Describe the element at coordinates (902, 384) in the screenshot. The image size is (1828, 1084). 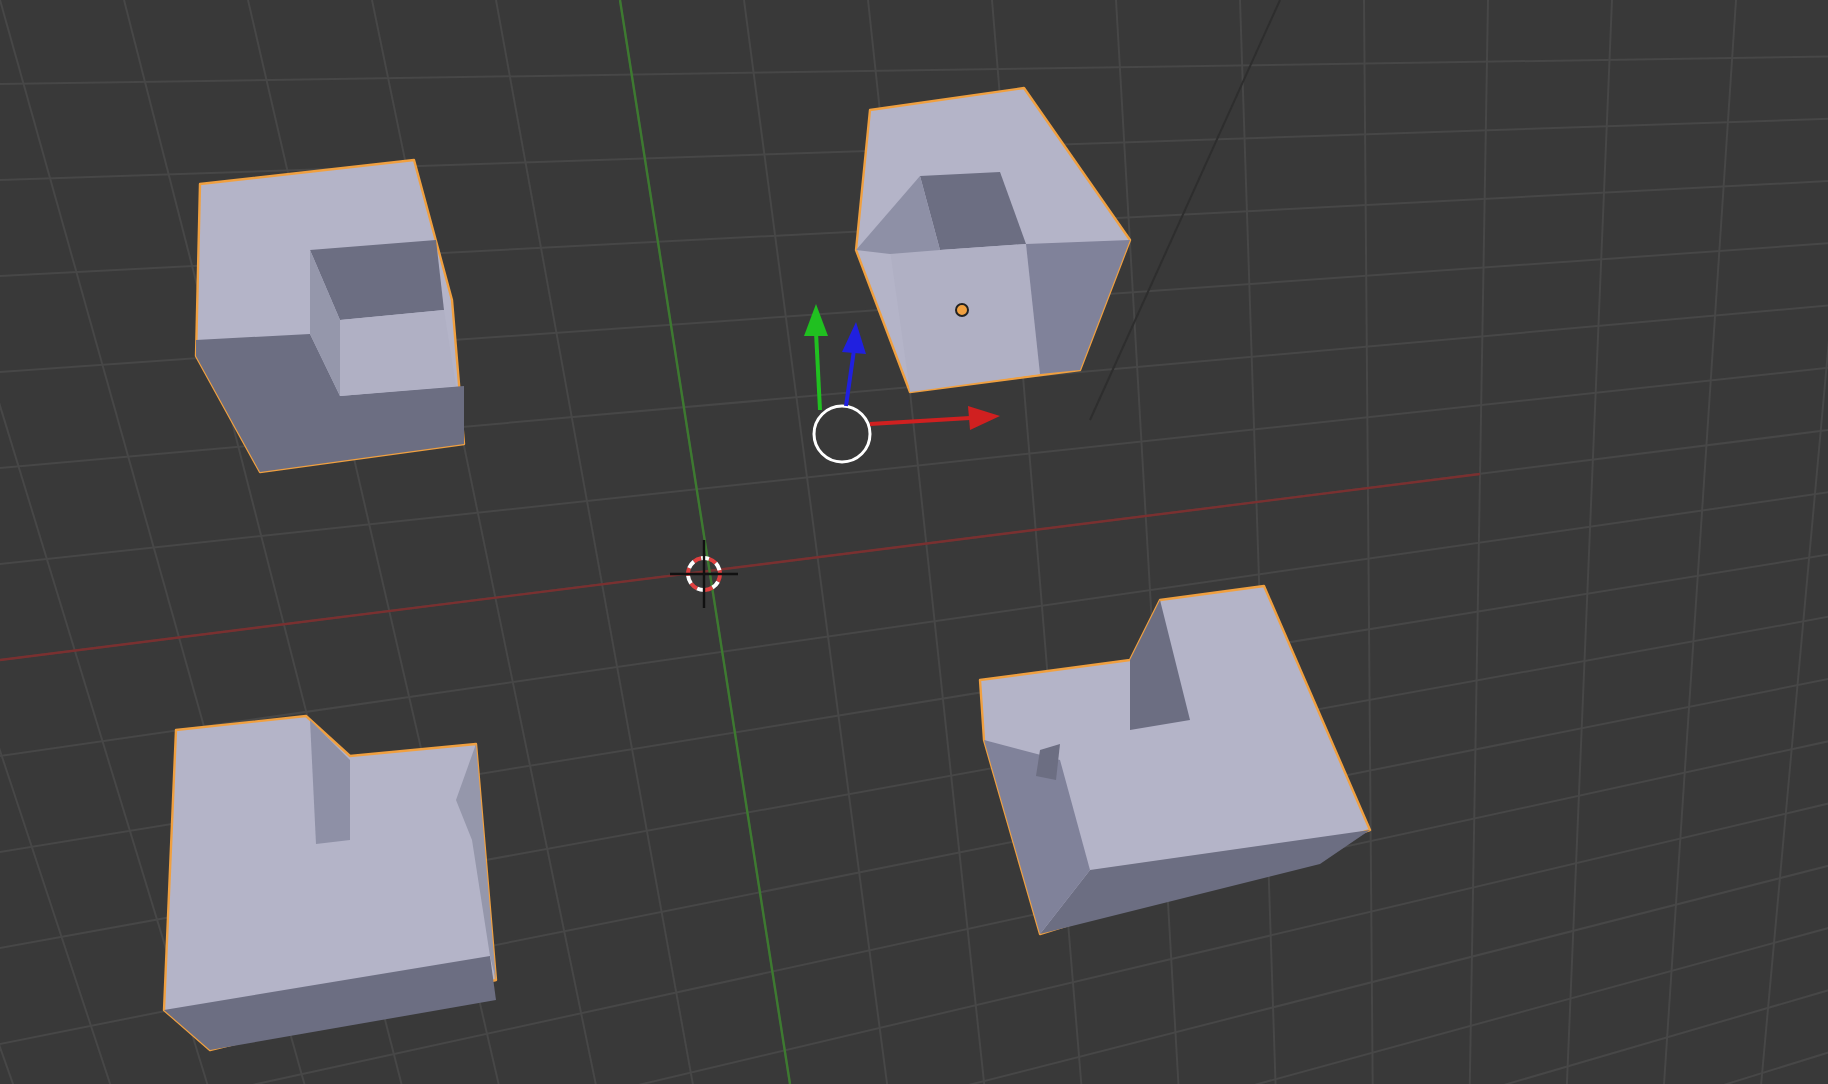
I see `move-gizmo-icon` at that location.